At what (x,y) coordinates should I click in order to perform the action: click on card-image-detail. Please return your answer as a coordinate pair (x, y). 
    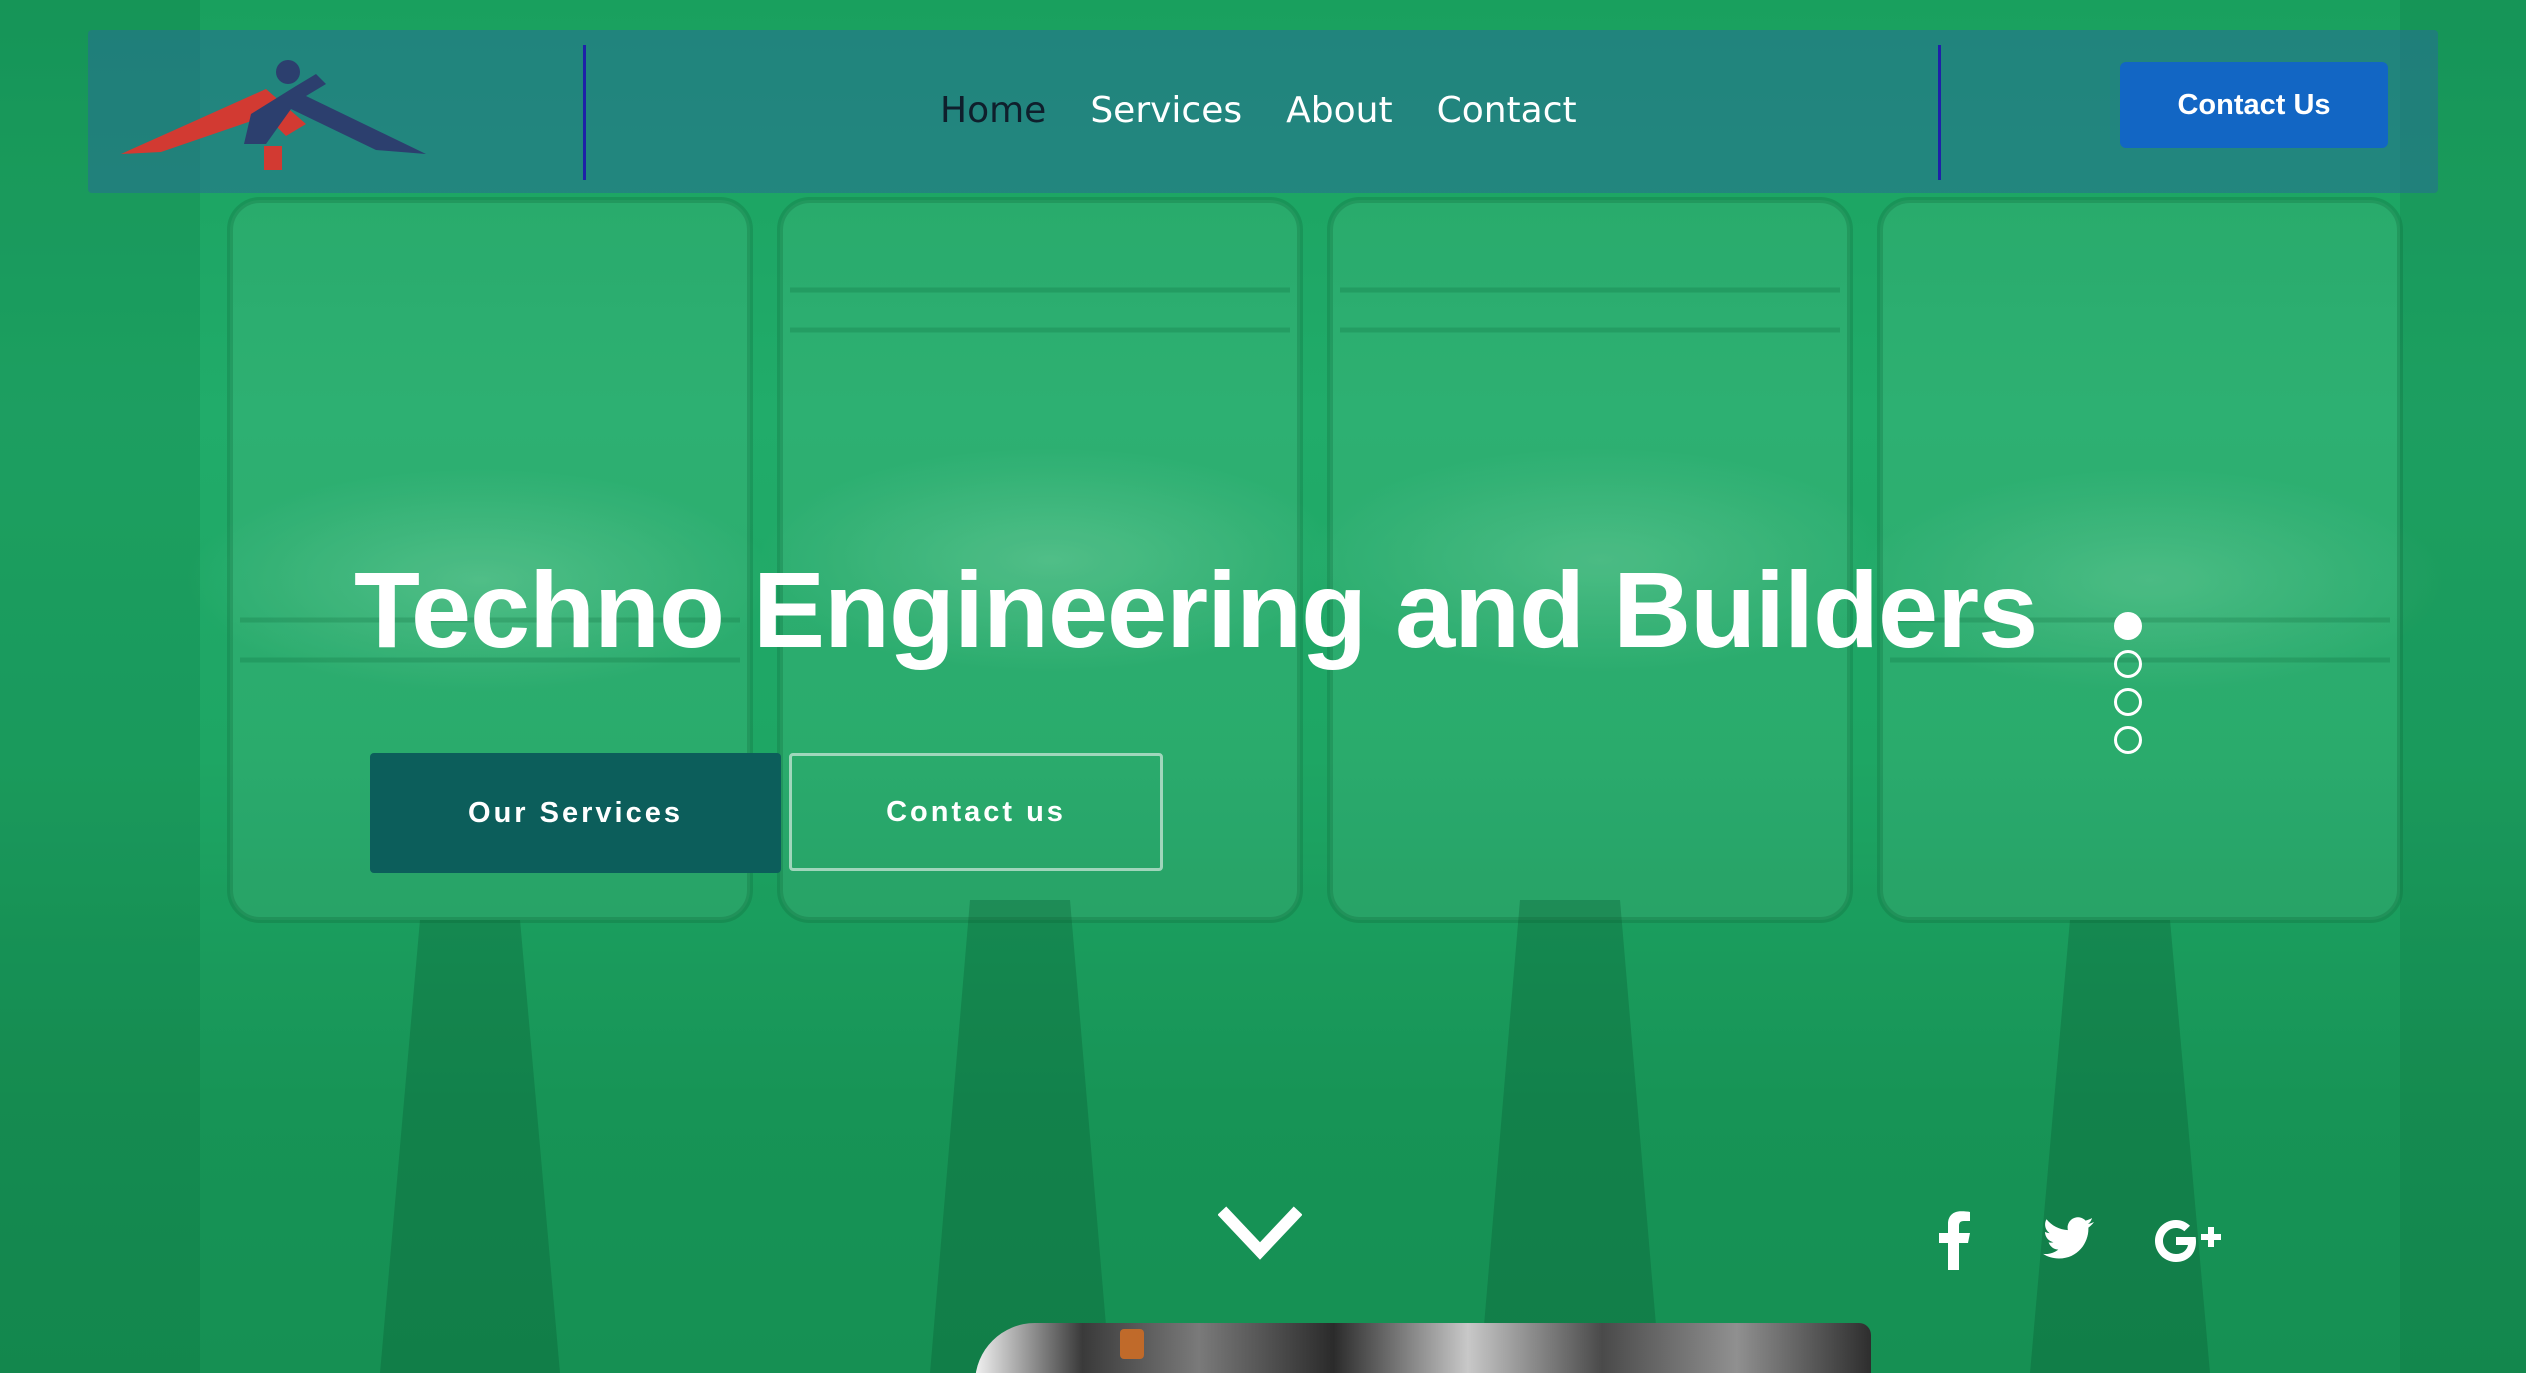
    Looking at the image, I should click on (1132, 1344).